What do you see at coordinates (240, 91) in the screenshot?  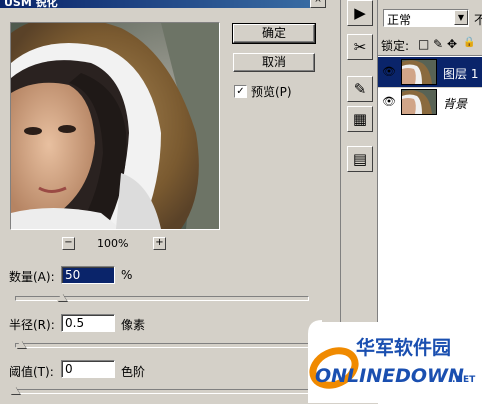 I see `preview-checkbox: ✓` at bounding box center [240, 91].